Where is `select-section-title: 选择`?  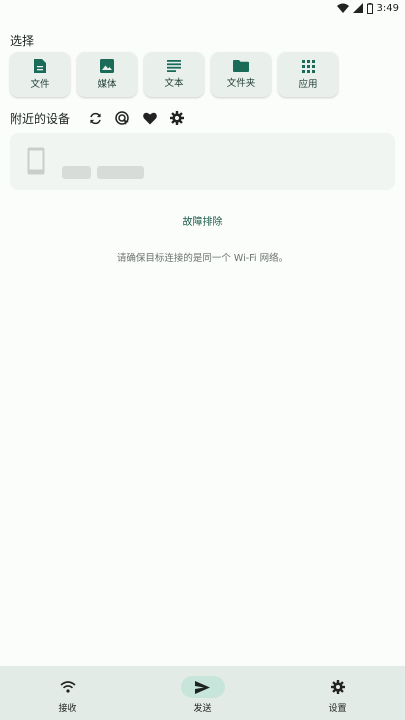 select-section-title: 选择 is located at coordinates (22, 41).